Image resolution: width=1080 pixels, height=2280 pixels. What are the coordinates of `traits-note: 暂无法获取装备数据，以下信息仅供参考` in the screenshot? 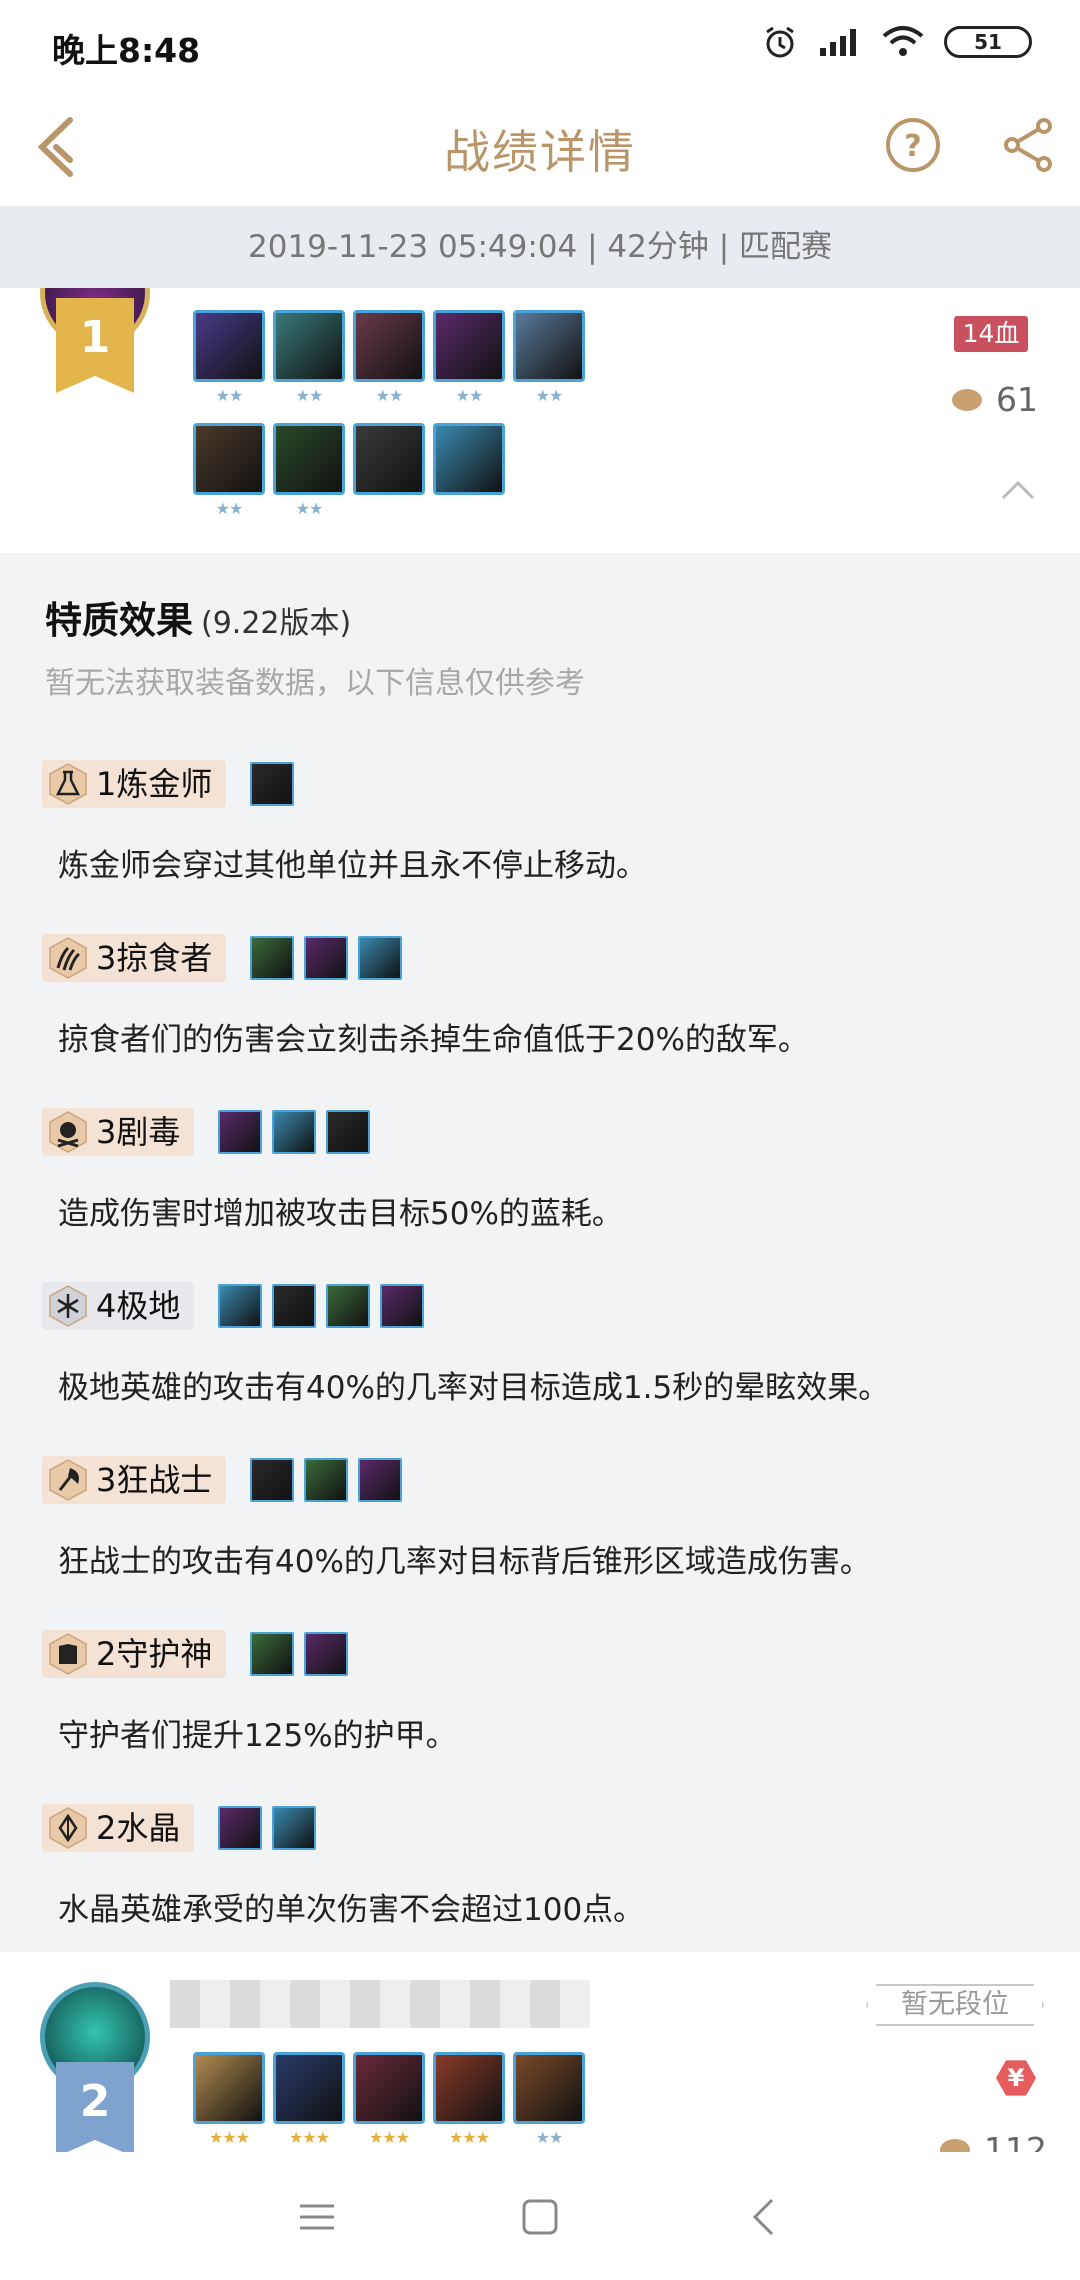 It's located at (315, 683).